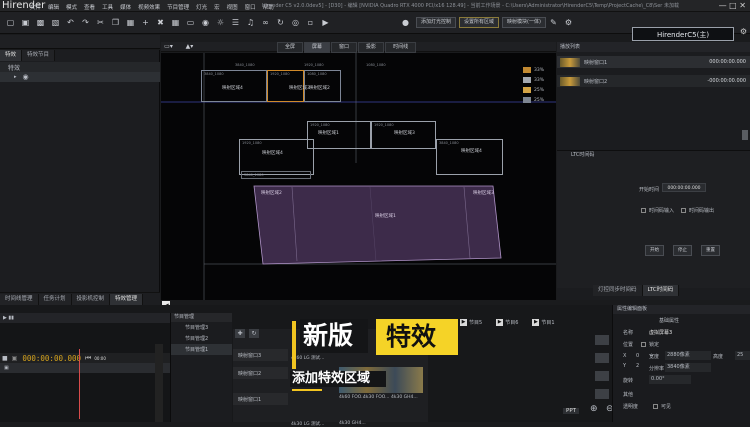 Image resolution: width=750 pixels, height=427 pixels. What do you see at coordinates (265, 22) in the screenshot?
I see `link-icon: ∞` at bounding box center [265, 22].